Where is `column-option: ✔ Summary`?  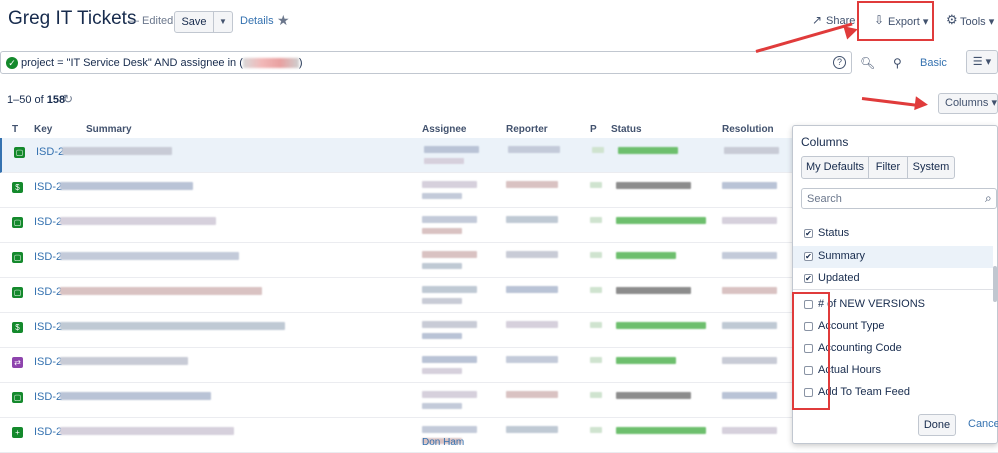 column-option: ✔ Summary is located at coordinates (893, 257).